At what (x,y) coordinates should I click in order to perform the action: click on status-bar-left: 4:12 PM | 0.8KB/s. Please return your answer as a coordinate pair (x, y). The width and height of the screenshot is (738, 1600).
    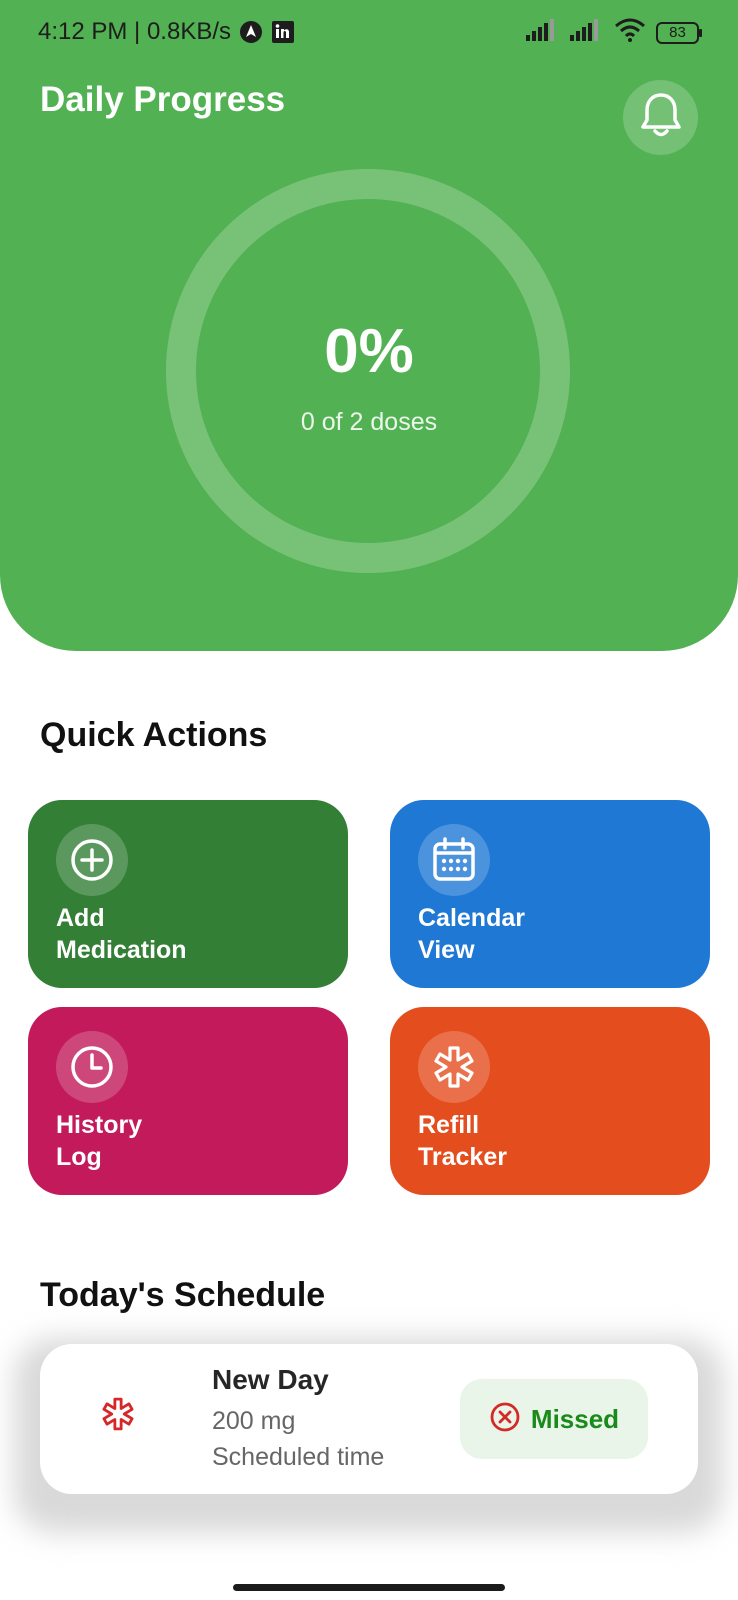
    Looking at the image, I should click on (166, 32).